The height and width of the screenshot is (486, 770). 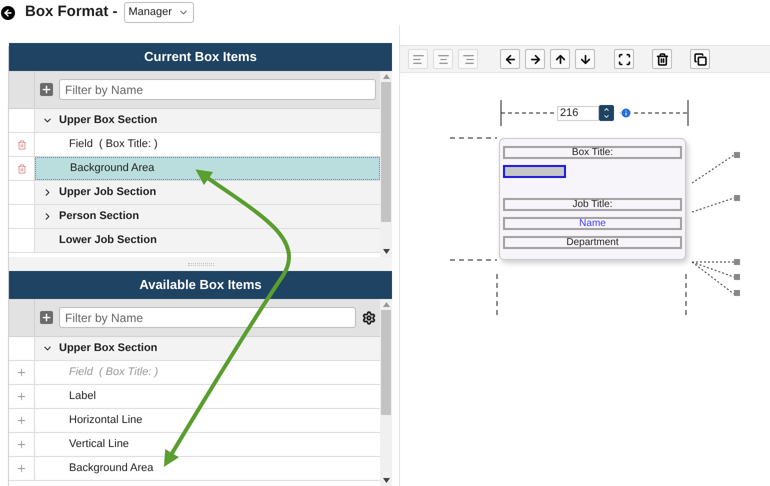 What do you see at coordinates (592, 152) in the screenshot?
I see `label-element: Box Title:` at bounding box center [592, 152].